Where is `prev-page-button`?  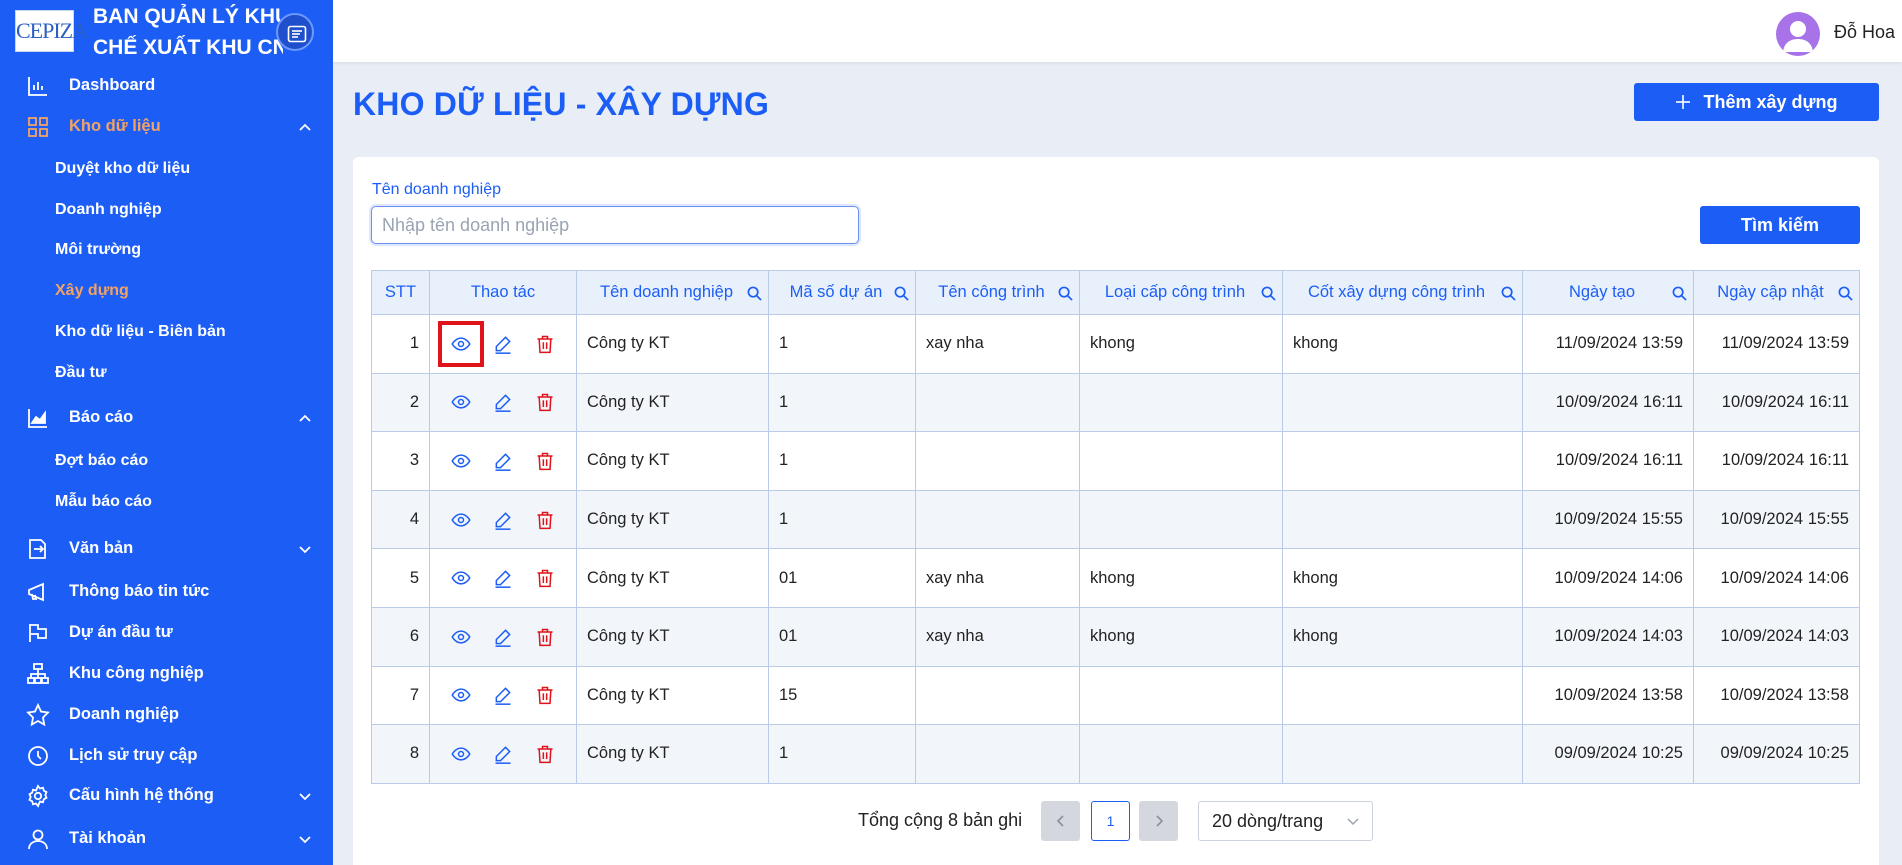
prev-page-button is located at coordinates (1060, 821).